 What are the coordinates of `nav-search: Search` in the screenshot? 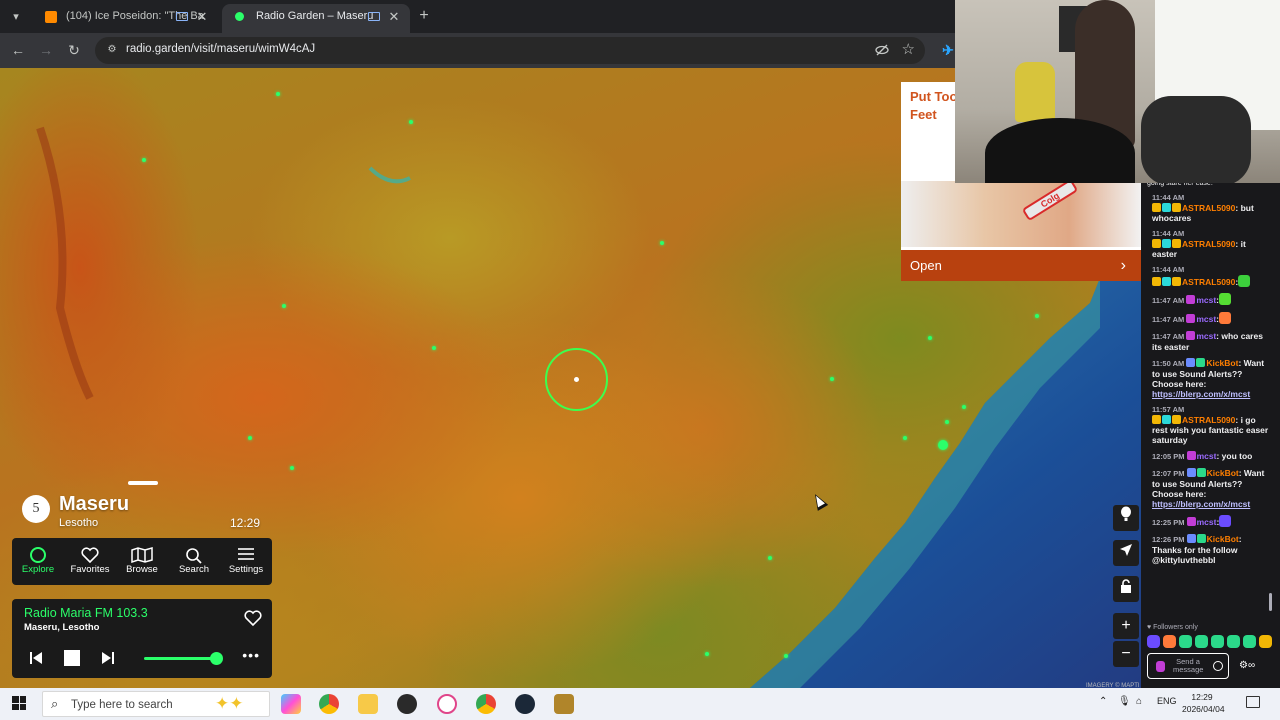 It's located at (194, 561).